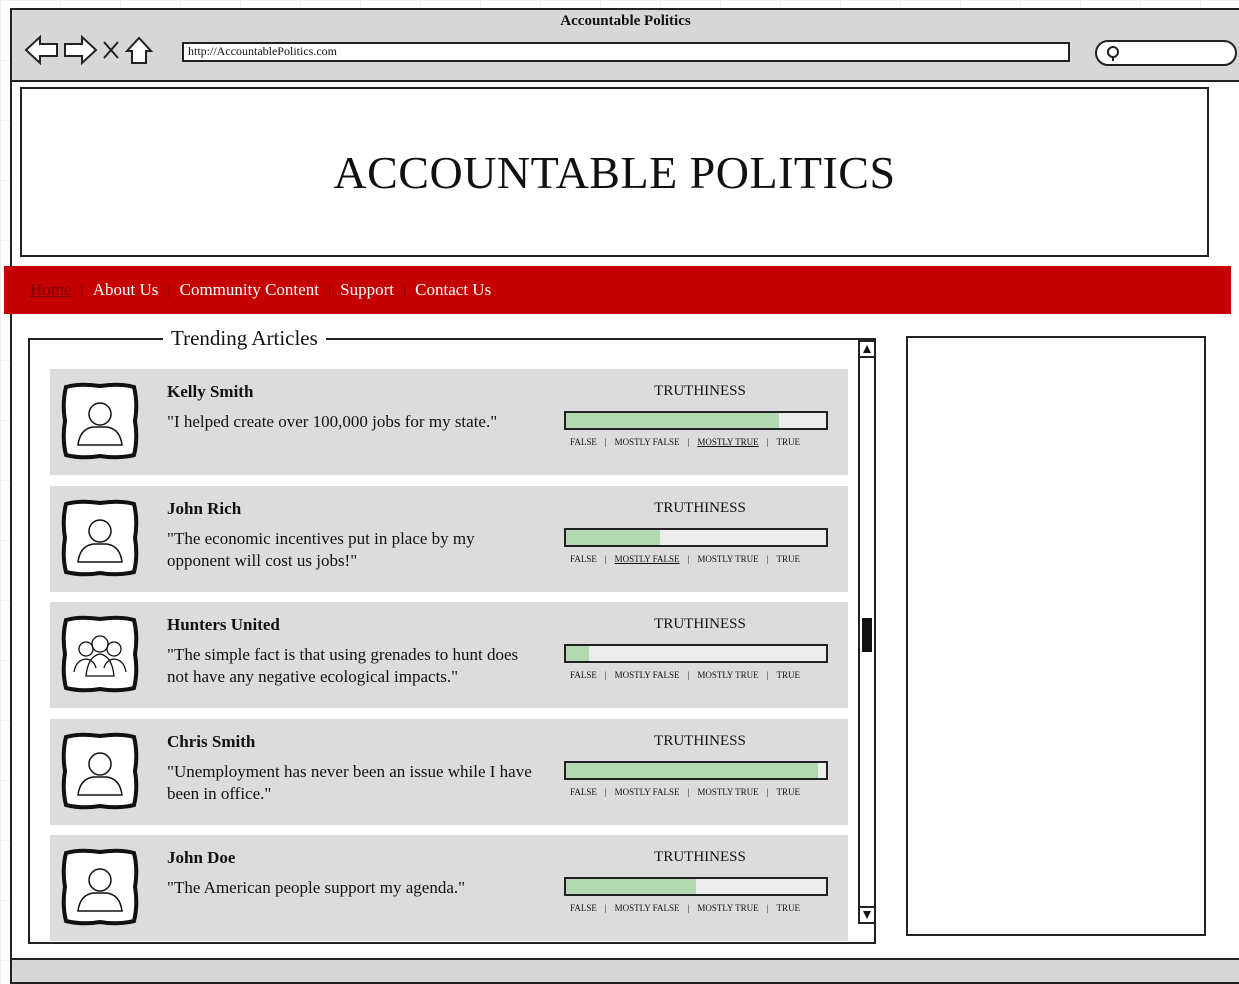 This screenshot has width=1239, height=984. Describe the element at coordinates (453, 290) in the screenshot. I see `nav-link-contact-us: Contact Us` at that location.